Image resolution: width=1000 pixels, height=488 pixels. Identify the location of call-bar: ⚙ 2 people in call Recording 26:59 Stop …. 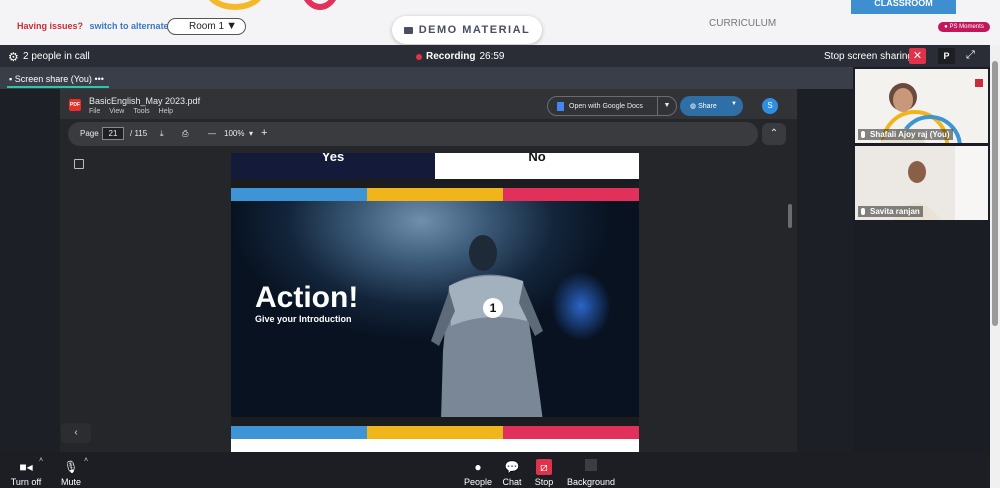
(495, 56).